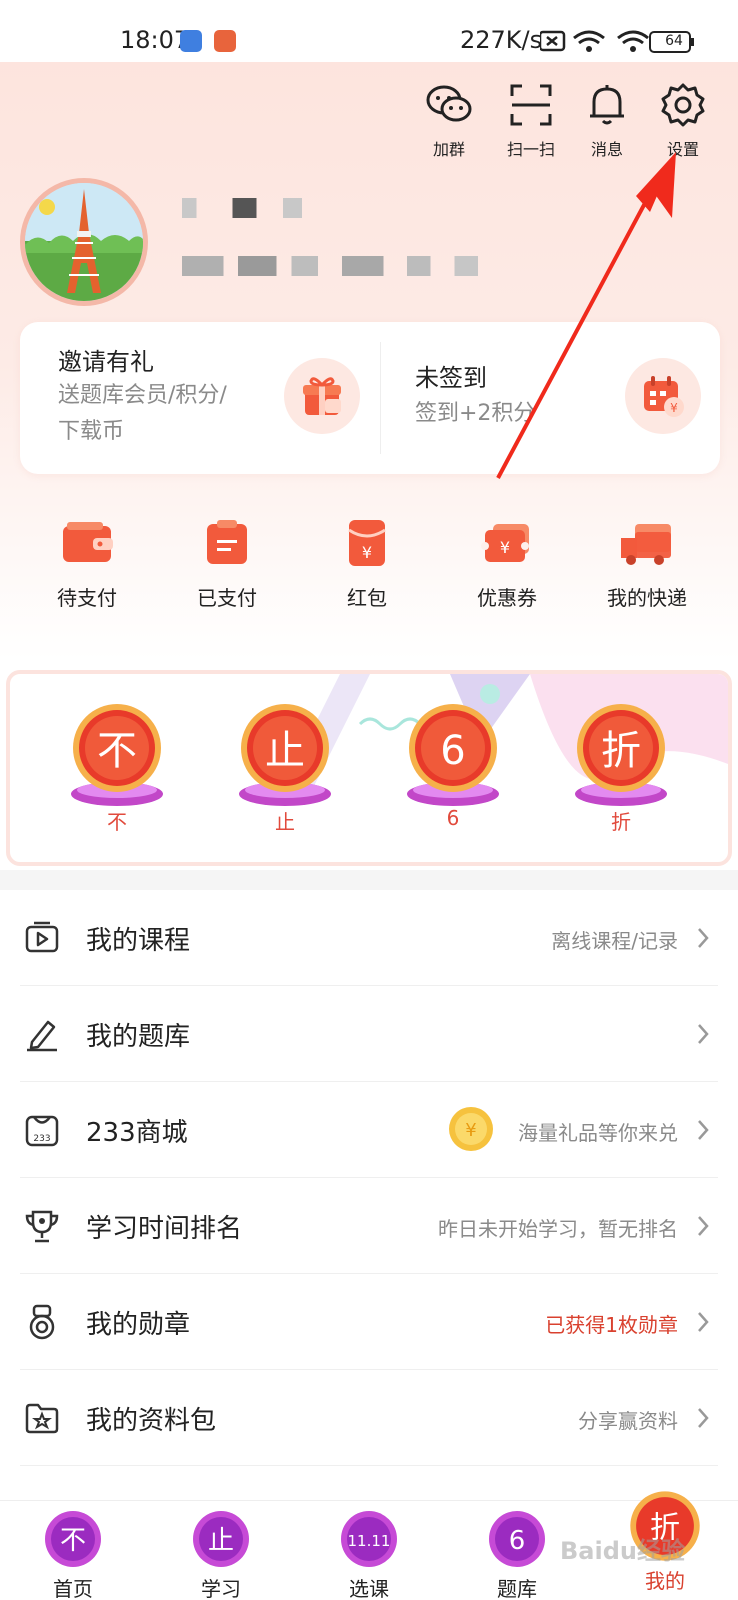 Image resolution: width=738 pixels, height=1600 pixels. I want to click on order-paid-label: 已支付, so click(227, 598).